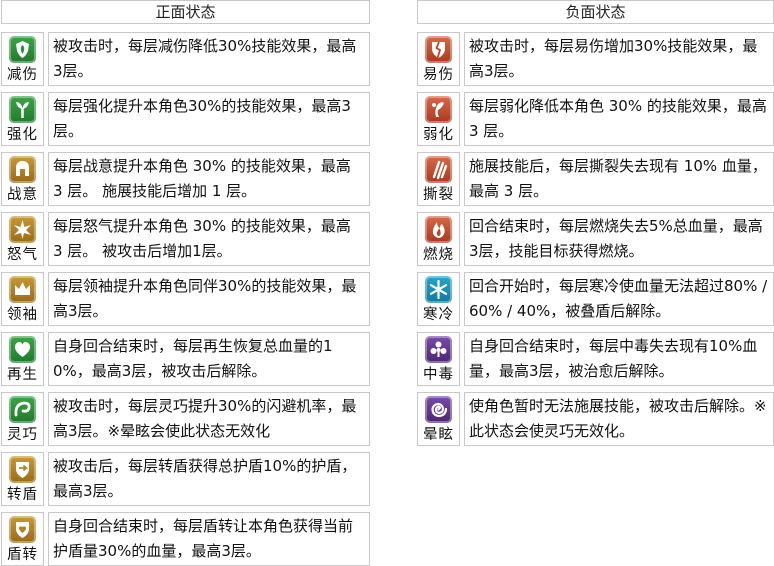  What do you see at coordinates (22, 289) in the screenshot?
I see `crown-icon` at bounding box center [22, 289].